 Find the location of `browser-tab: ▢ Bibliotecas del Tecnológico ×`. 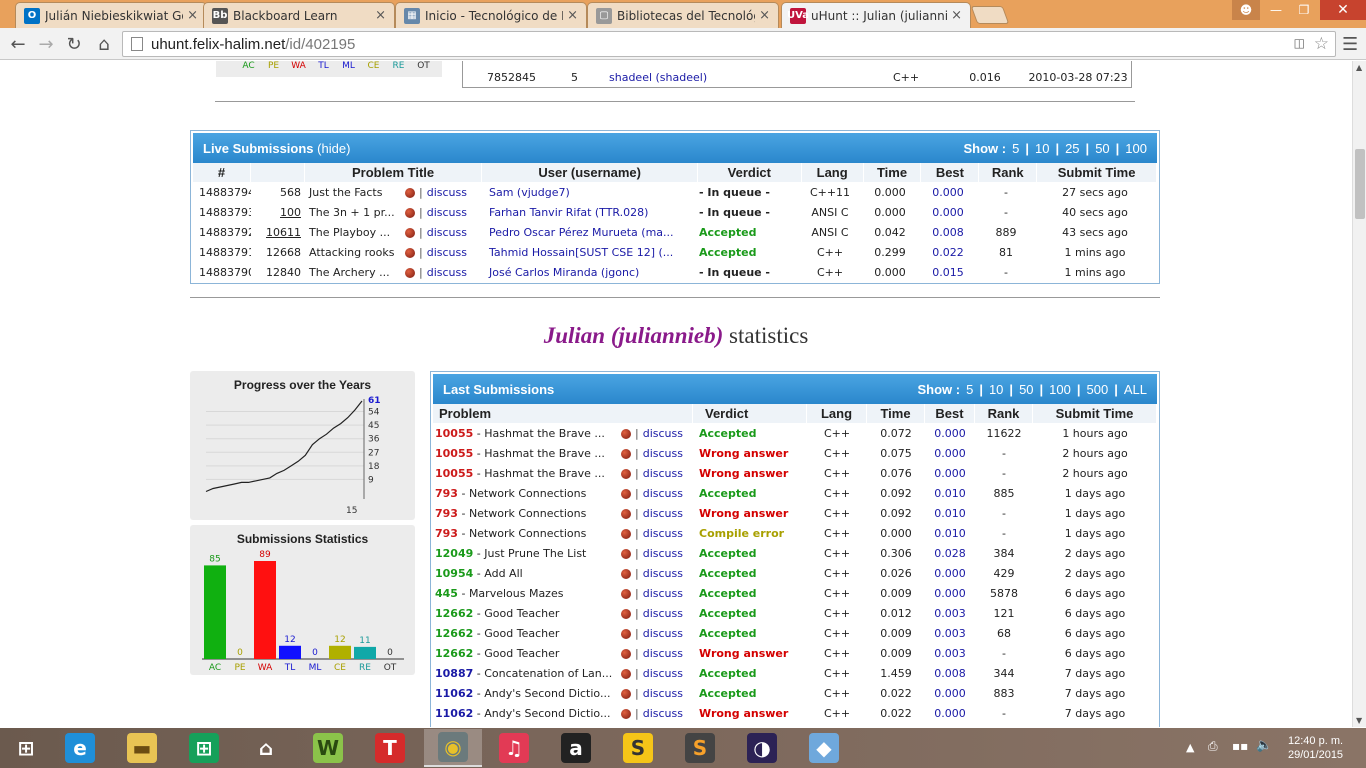

browser-tab: ▢ Bibliotecas del Tecnológico × is located at coordinates (683, 15).